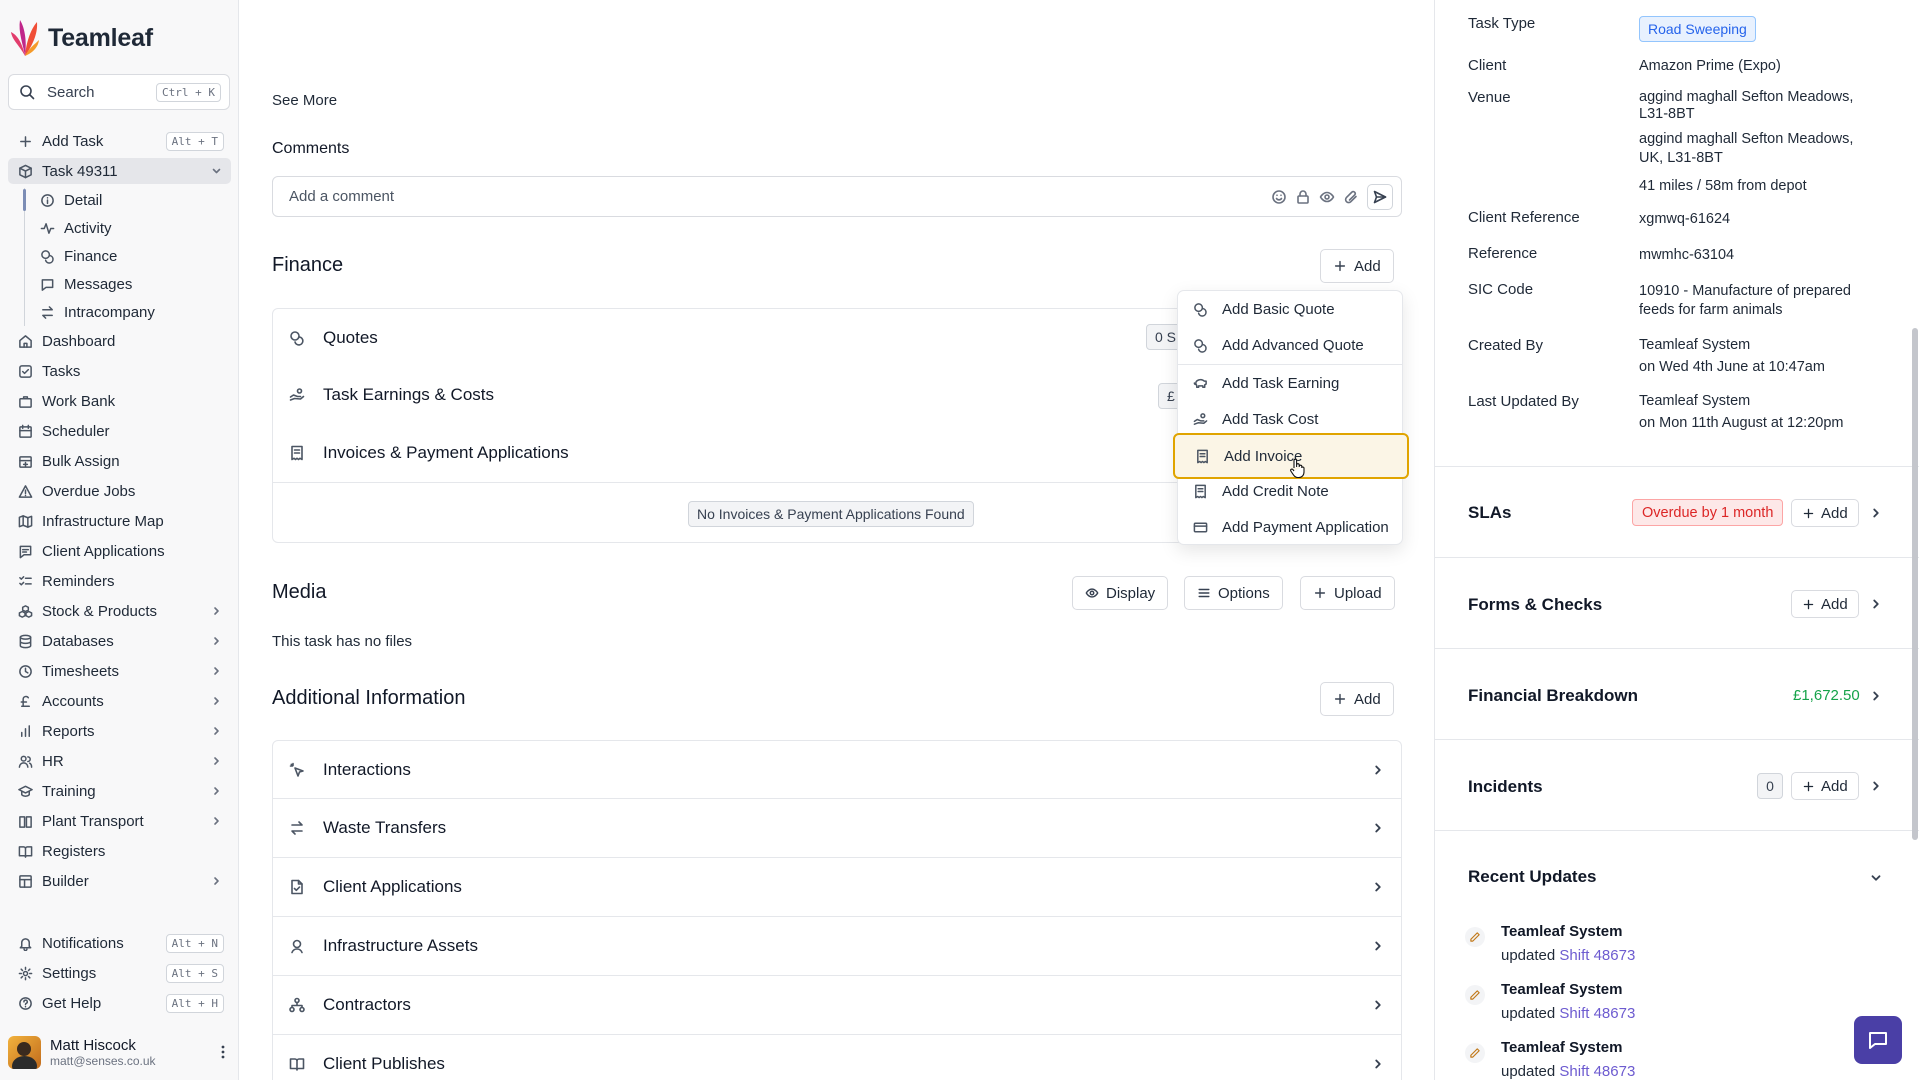 This screenshot has height=1080, width=1920. I want to click on send-button, so click(1380, 196).